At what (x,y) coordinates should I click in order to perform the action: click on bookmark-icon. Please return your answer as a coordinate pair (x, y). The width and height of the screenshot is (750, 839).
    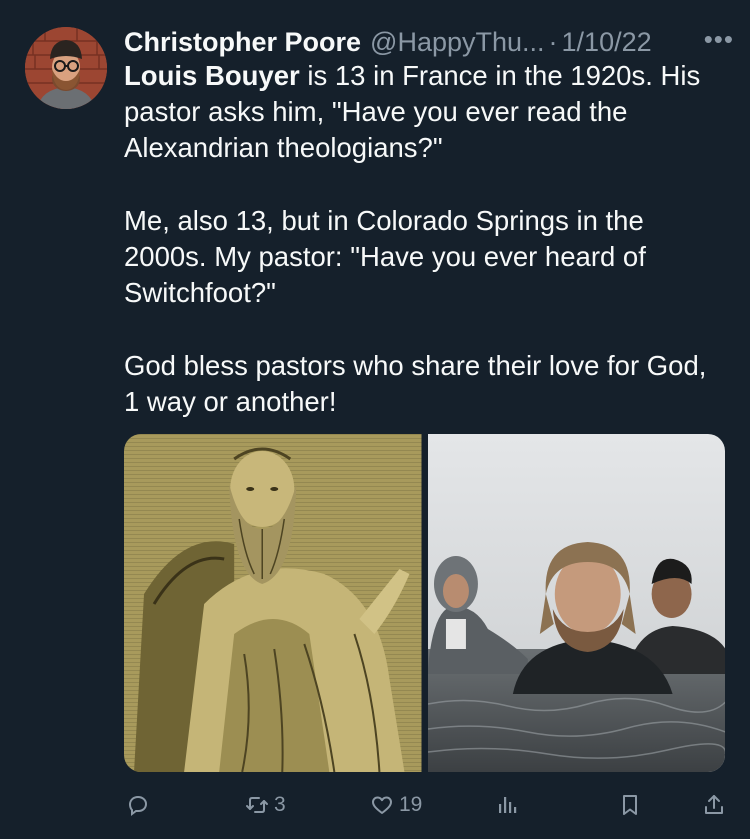
    Looking at the image, I should click on (630, 805).